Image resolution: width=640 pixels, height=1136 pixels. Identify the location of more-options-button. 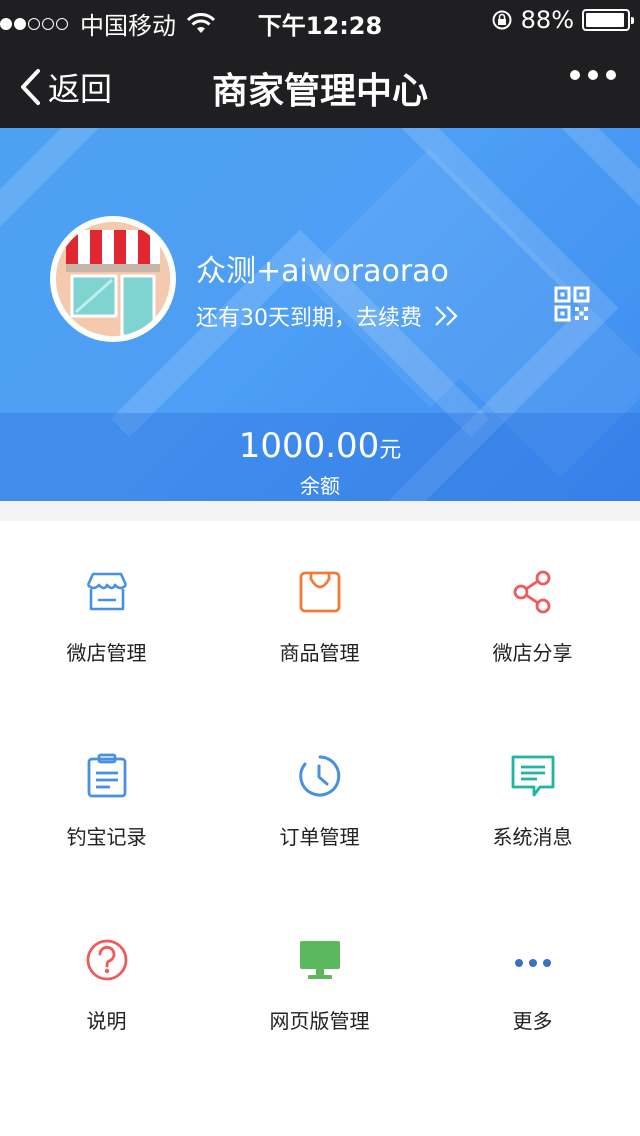
(593, 75).